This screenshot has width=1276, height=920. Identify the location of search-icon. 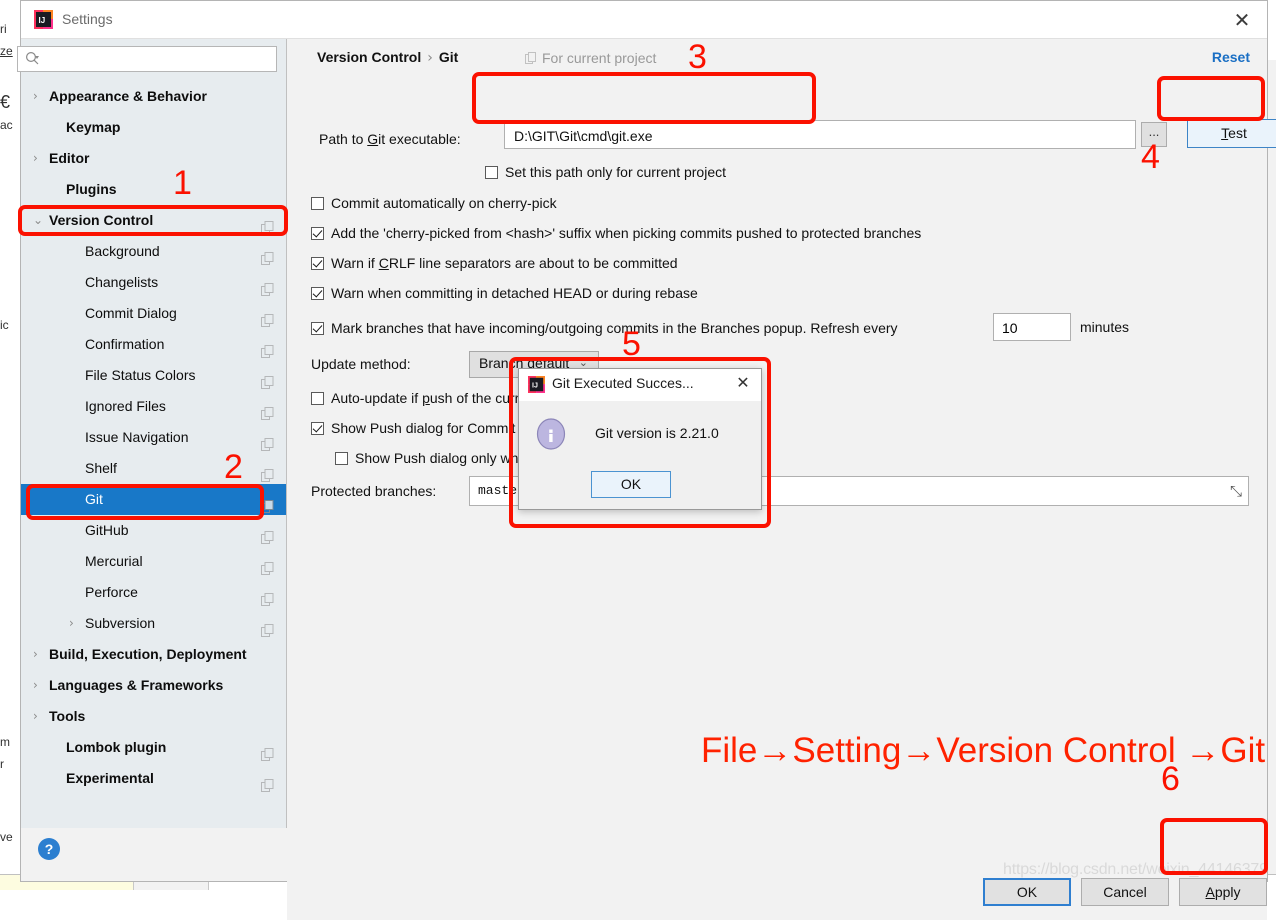
(32, 58).